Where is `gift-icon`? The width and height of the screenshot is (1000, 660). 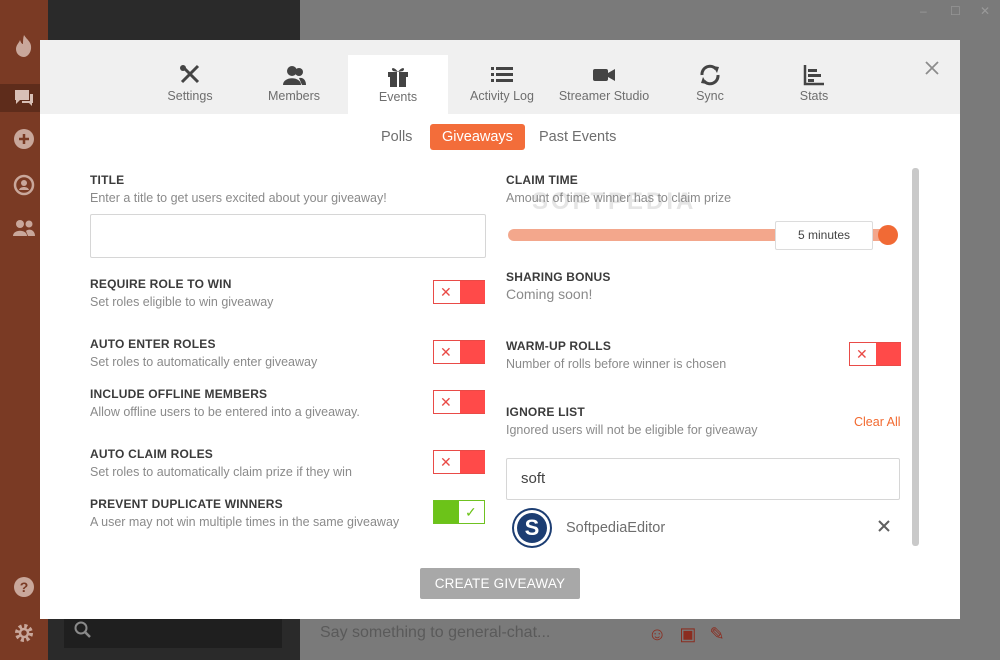
gift-icon is located at coordinates (398, 77).